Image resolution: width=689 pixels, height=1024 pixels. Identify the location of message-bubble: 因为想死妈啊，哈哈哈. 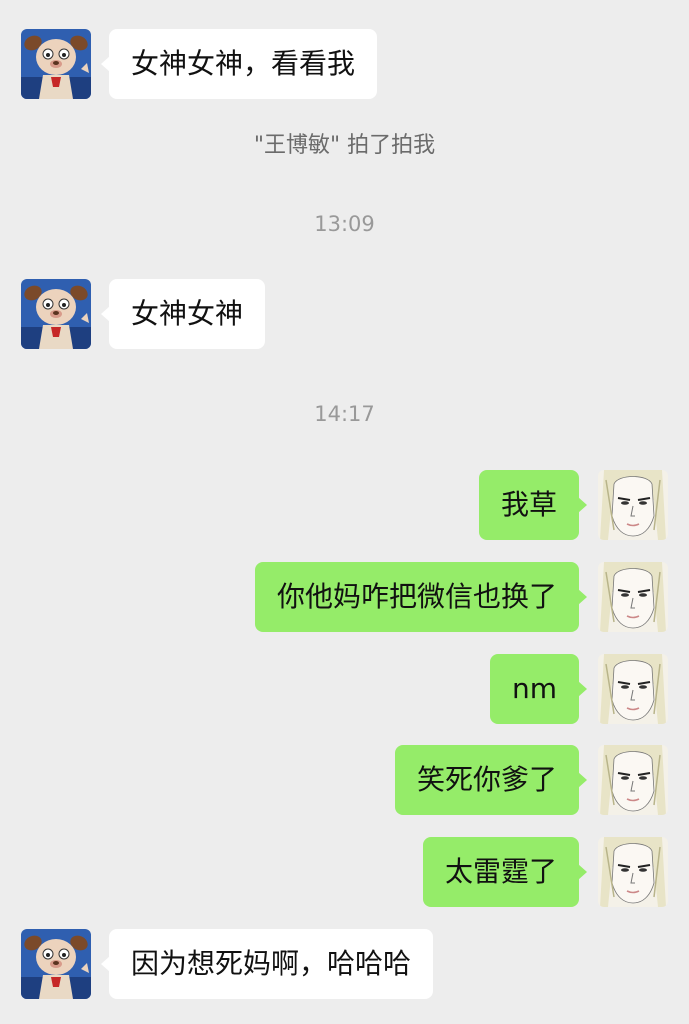
(267, 964).